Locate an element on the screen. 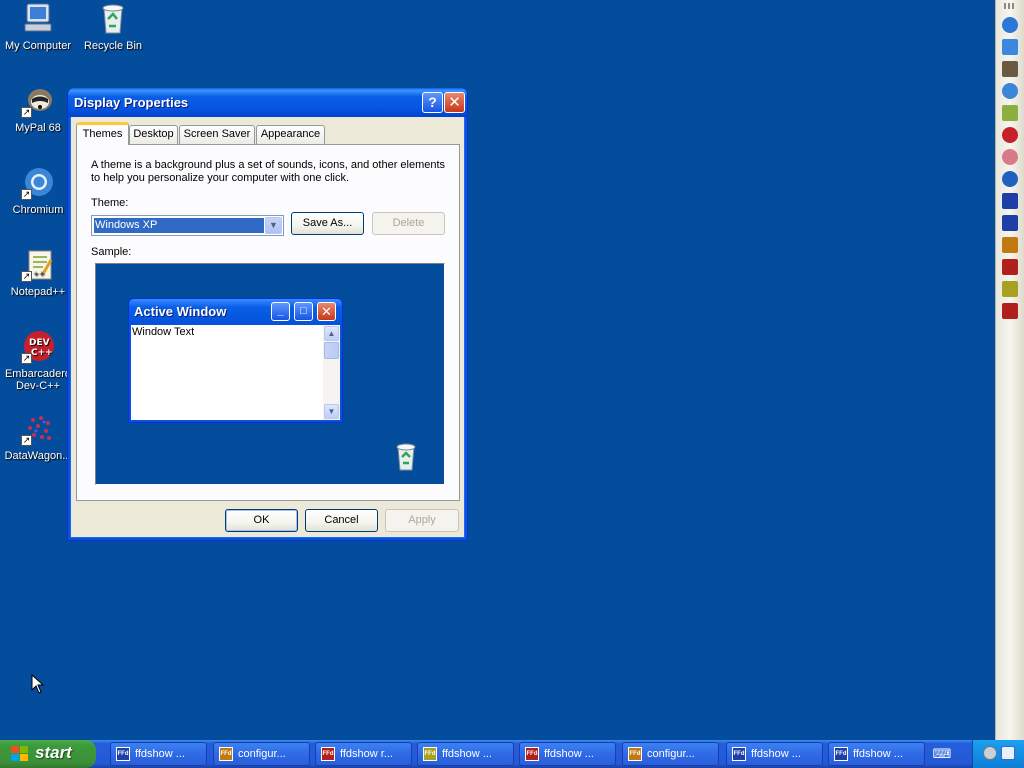  ie-page-icon is located at coordinates (1010, 47).